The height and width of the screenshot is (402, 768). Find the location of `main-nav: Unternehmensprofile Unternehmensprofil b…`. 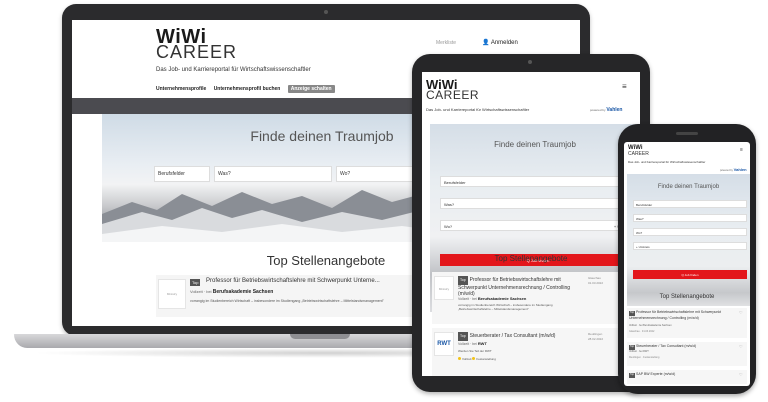

main-nav: Unternehmensprofile Unternehmensprofil b… is located at coordinates (248, 89).